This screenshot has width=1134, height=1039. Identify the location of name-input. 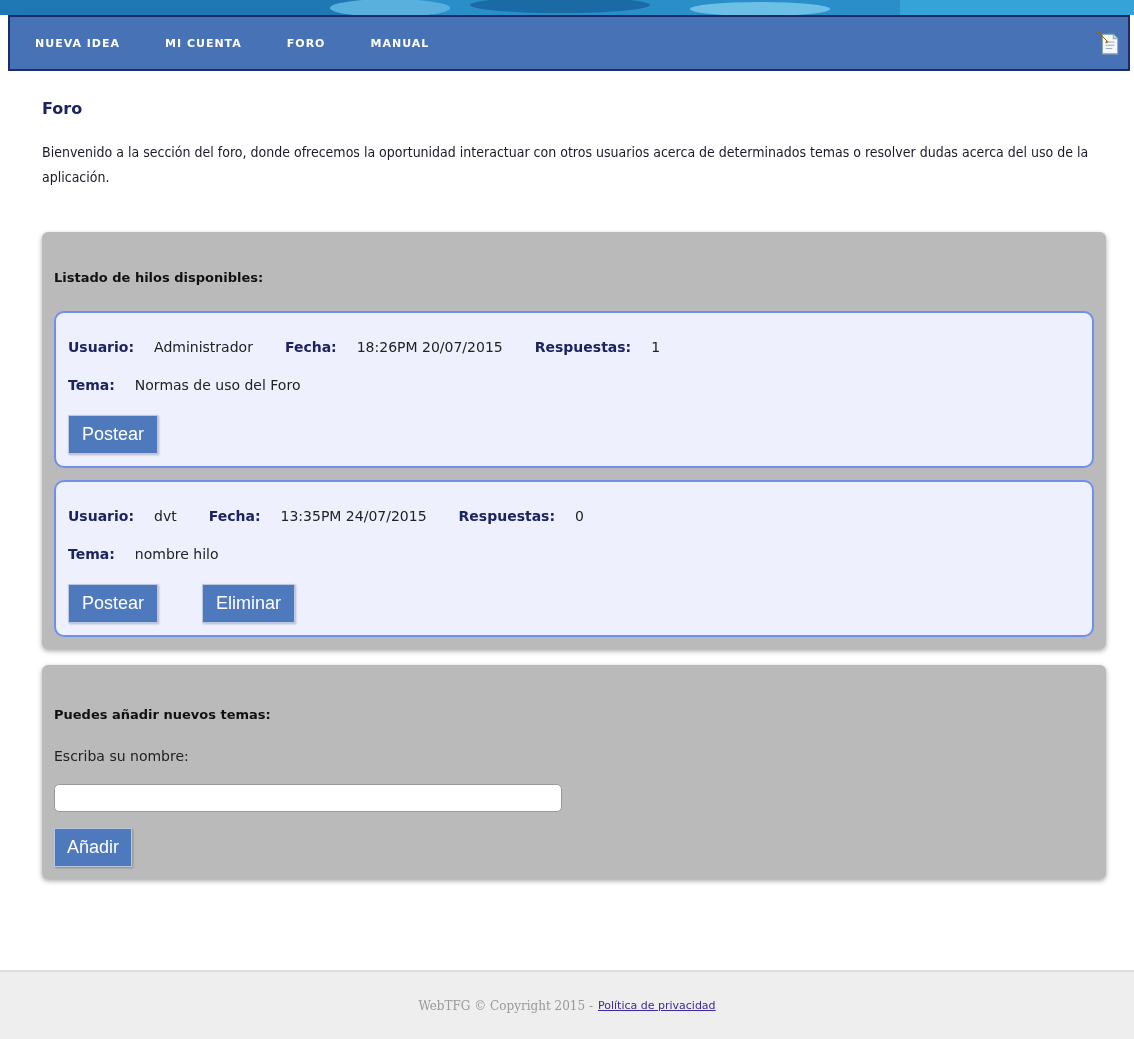
(308, 798).